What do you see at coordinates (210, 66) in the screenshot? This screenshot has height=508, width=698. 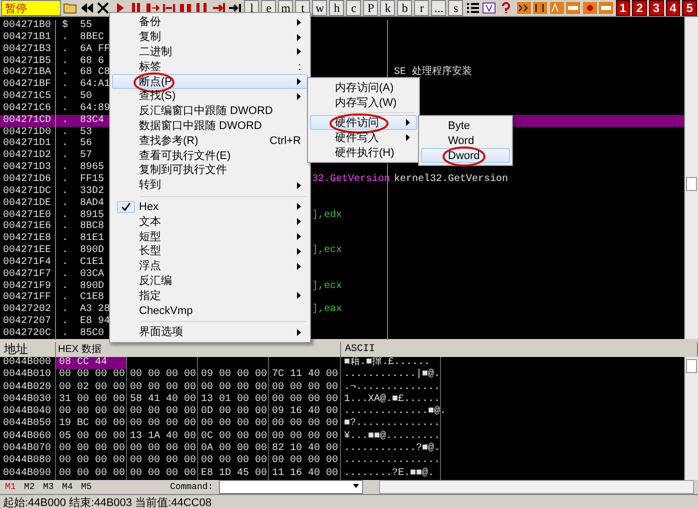 I see `menu-item: 标签 :` at bounding box center [210, 66].